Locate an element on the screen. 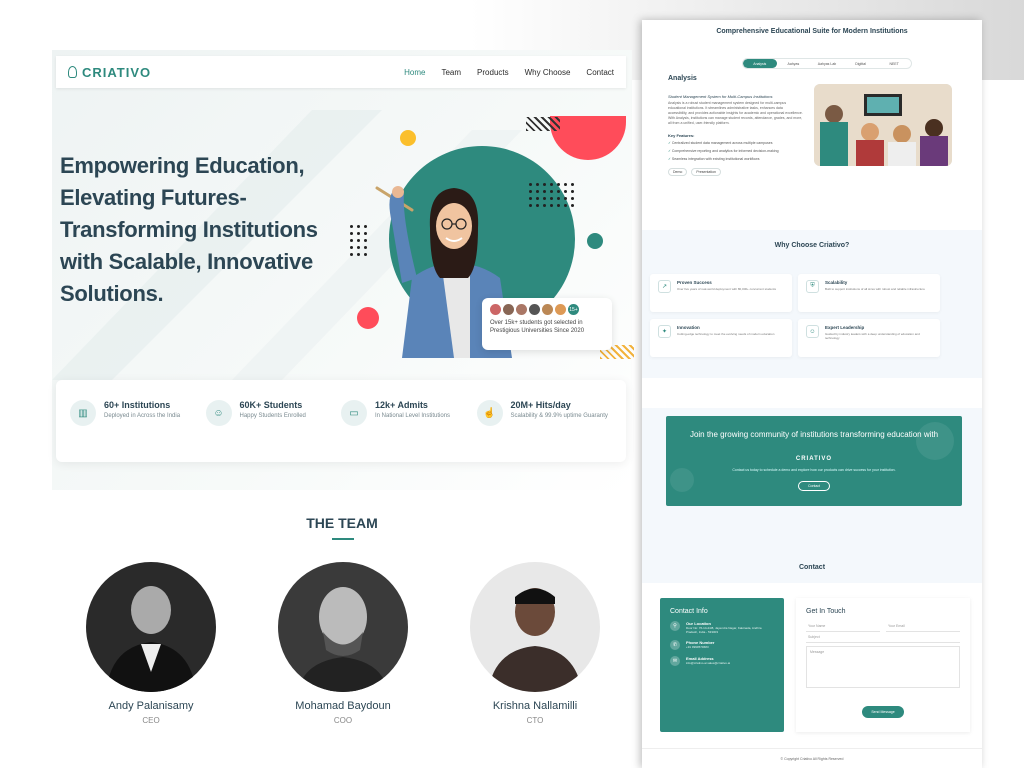 The height and width of the screenshot is (768, 1024). member-name: Mohamad Baydoun is located at coordinates (343, 706).